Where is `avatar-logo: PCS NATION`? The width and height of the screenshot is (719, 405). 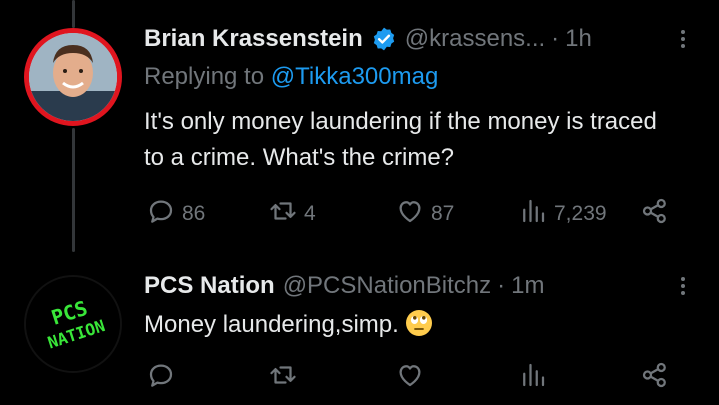
avatar-logo: PCS NATION is located at coordinates (73, 324).